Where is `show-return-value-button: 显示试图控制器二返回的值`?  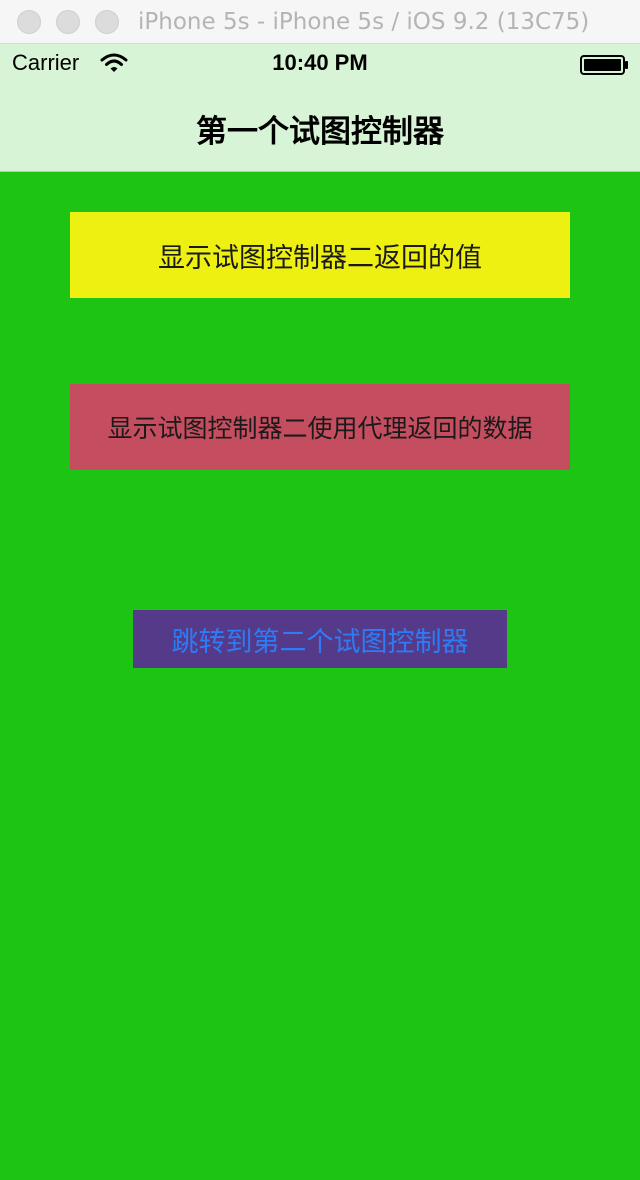 show-return-value-button: 显示试图控制器二返回的值 is located at coordinates (320, 255).